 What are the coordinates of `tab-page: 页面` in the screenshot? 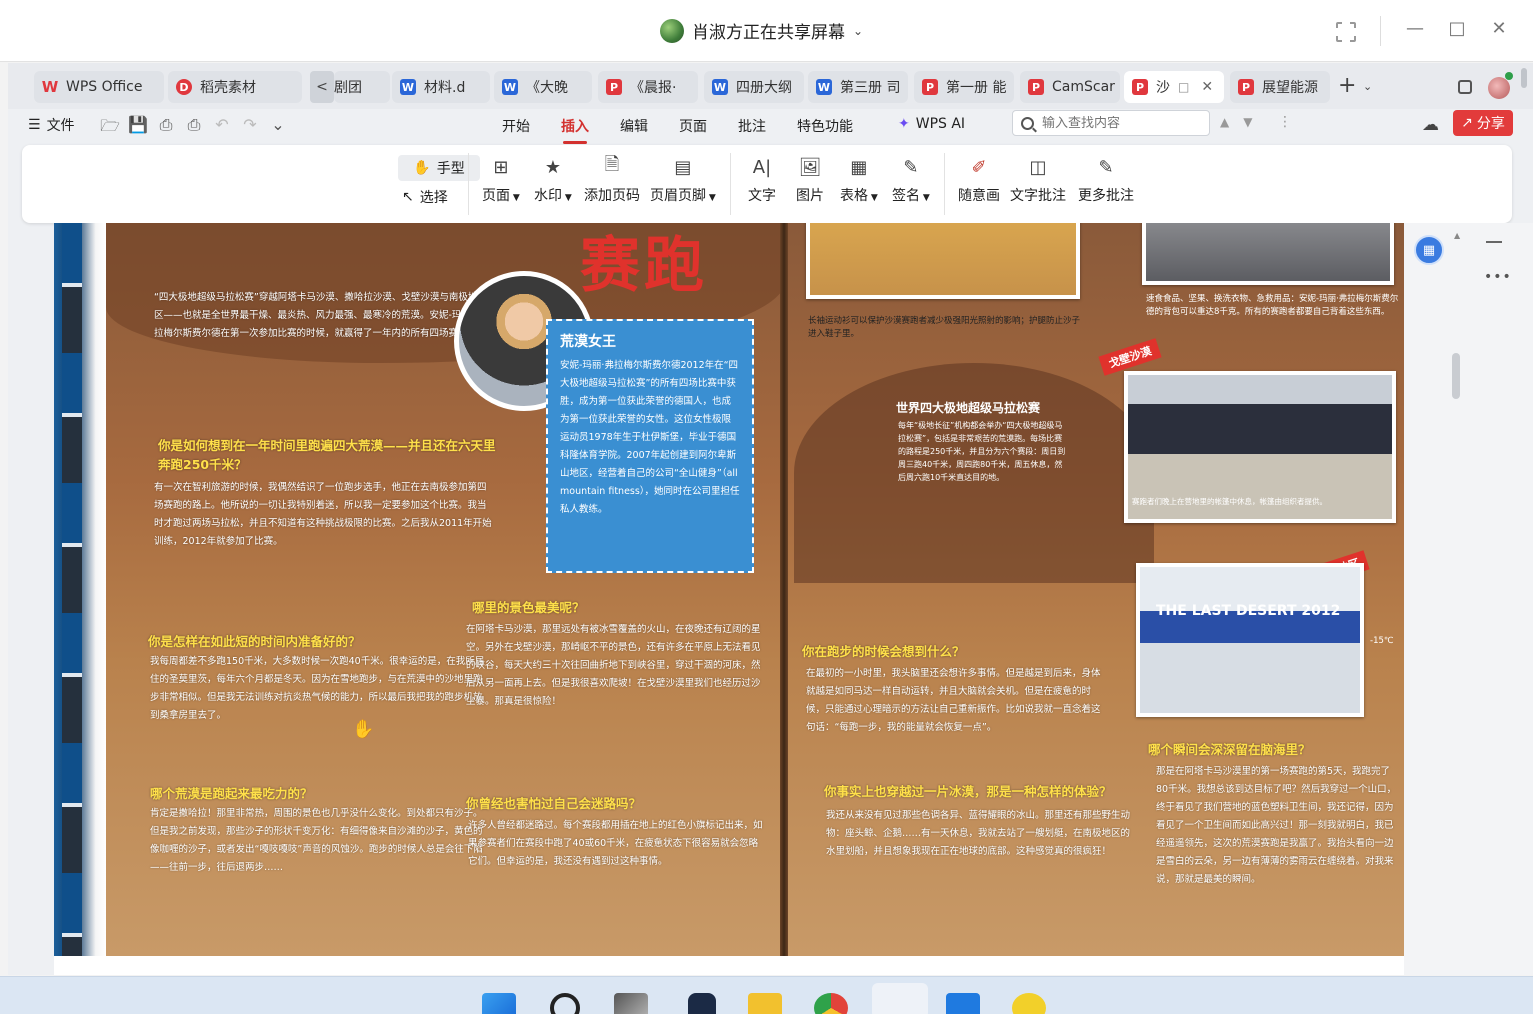 It's located at (693, 126).